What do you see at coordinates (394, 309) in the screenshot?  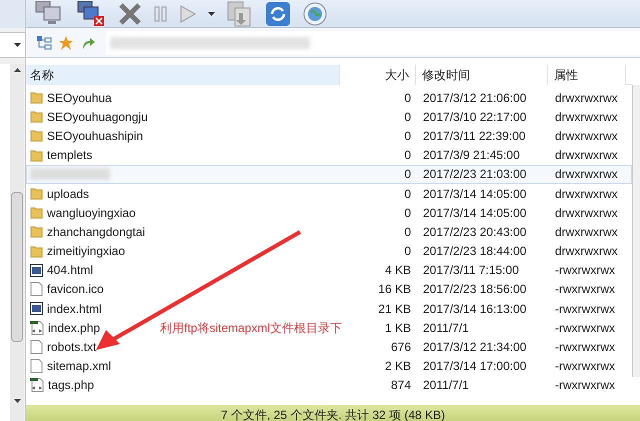 I see `file-size: 21 KB` at bounding box center [394, 309].